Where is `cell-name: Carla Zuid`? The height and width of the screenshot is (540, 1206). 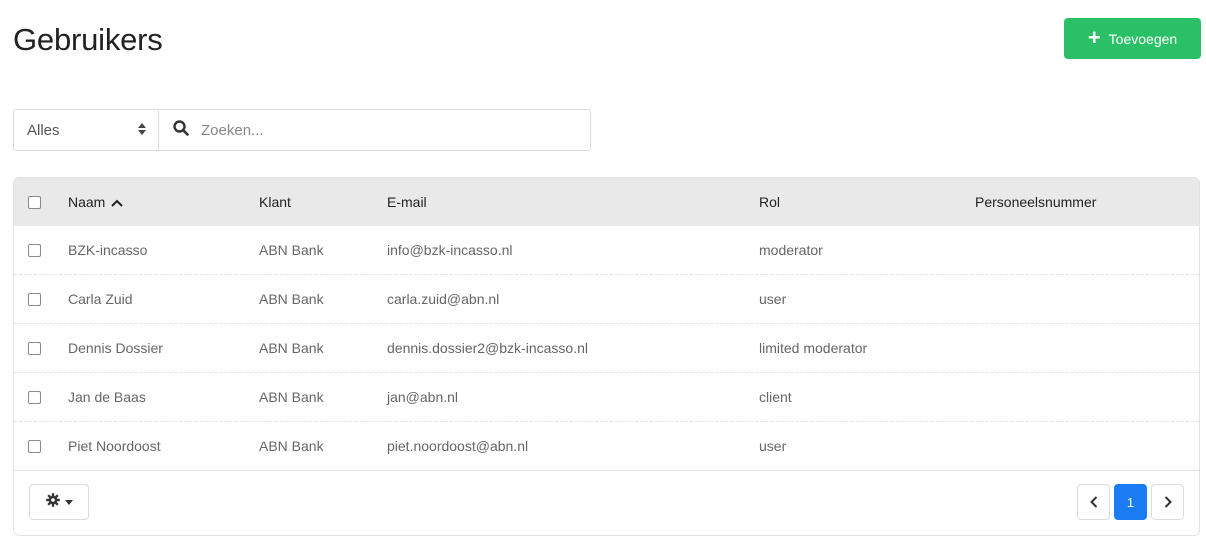
cell-name: Carla Zuid is located at coordinates (100, 299).